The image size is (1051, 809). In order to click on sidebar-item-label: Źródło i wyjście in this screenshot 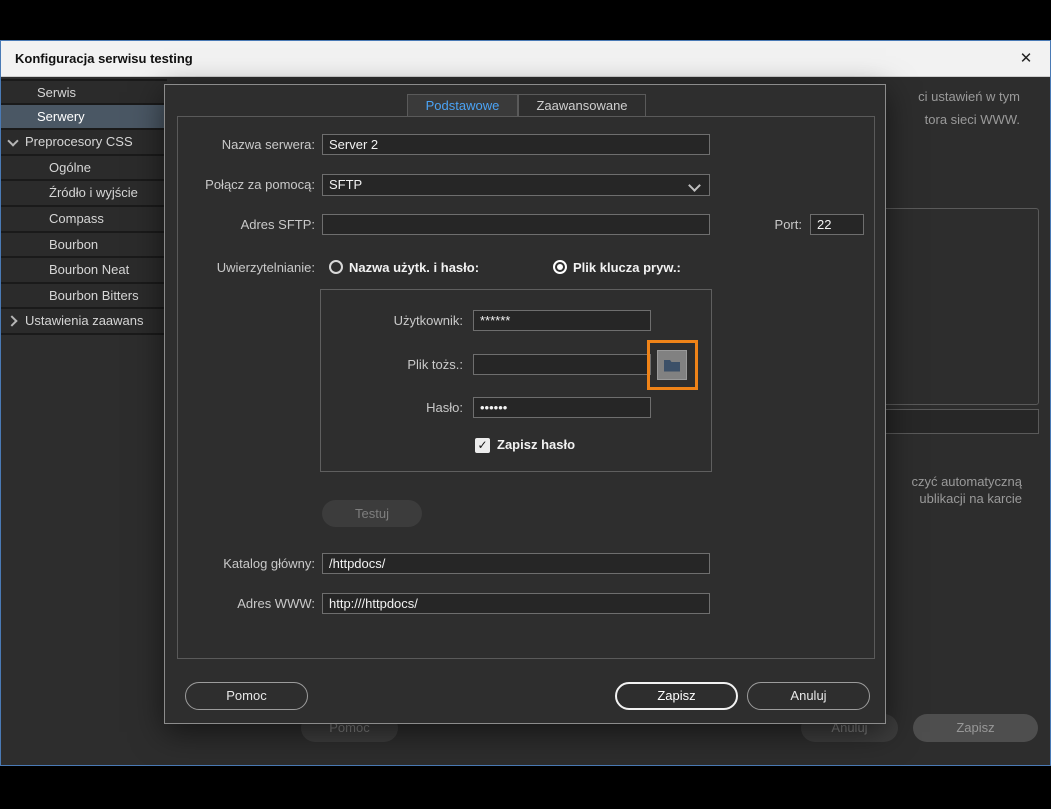, I will do `click(93, 193)`.